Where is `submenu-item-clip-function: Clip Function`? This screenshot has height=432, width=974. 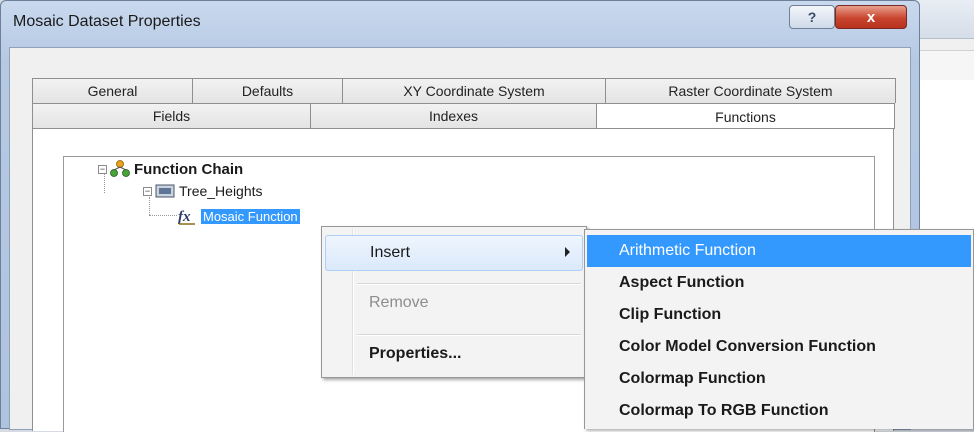 submenu-item-clip-function: Clip Function is located at coordinates (779, 315).